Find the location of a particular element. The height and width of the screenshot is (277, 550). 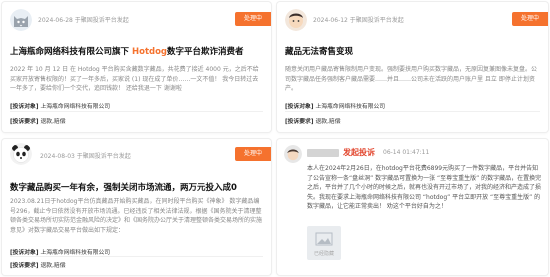

complaint-tag: 发起投诉 is located at coordinates (359, 152).